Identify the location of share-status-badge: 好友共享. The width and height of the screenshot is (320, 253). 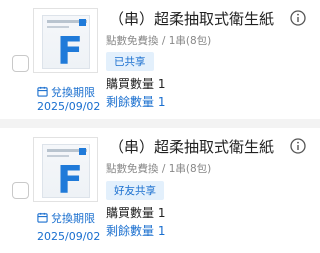
(135, 190).